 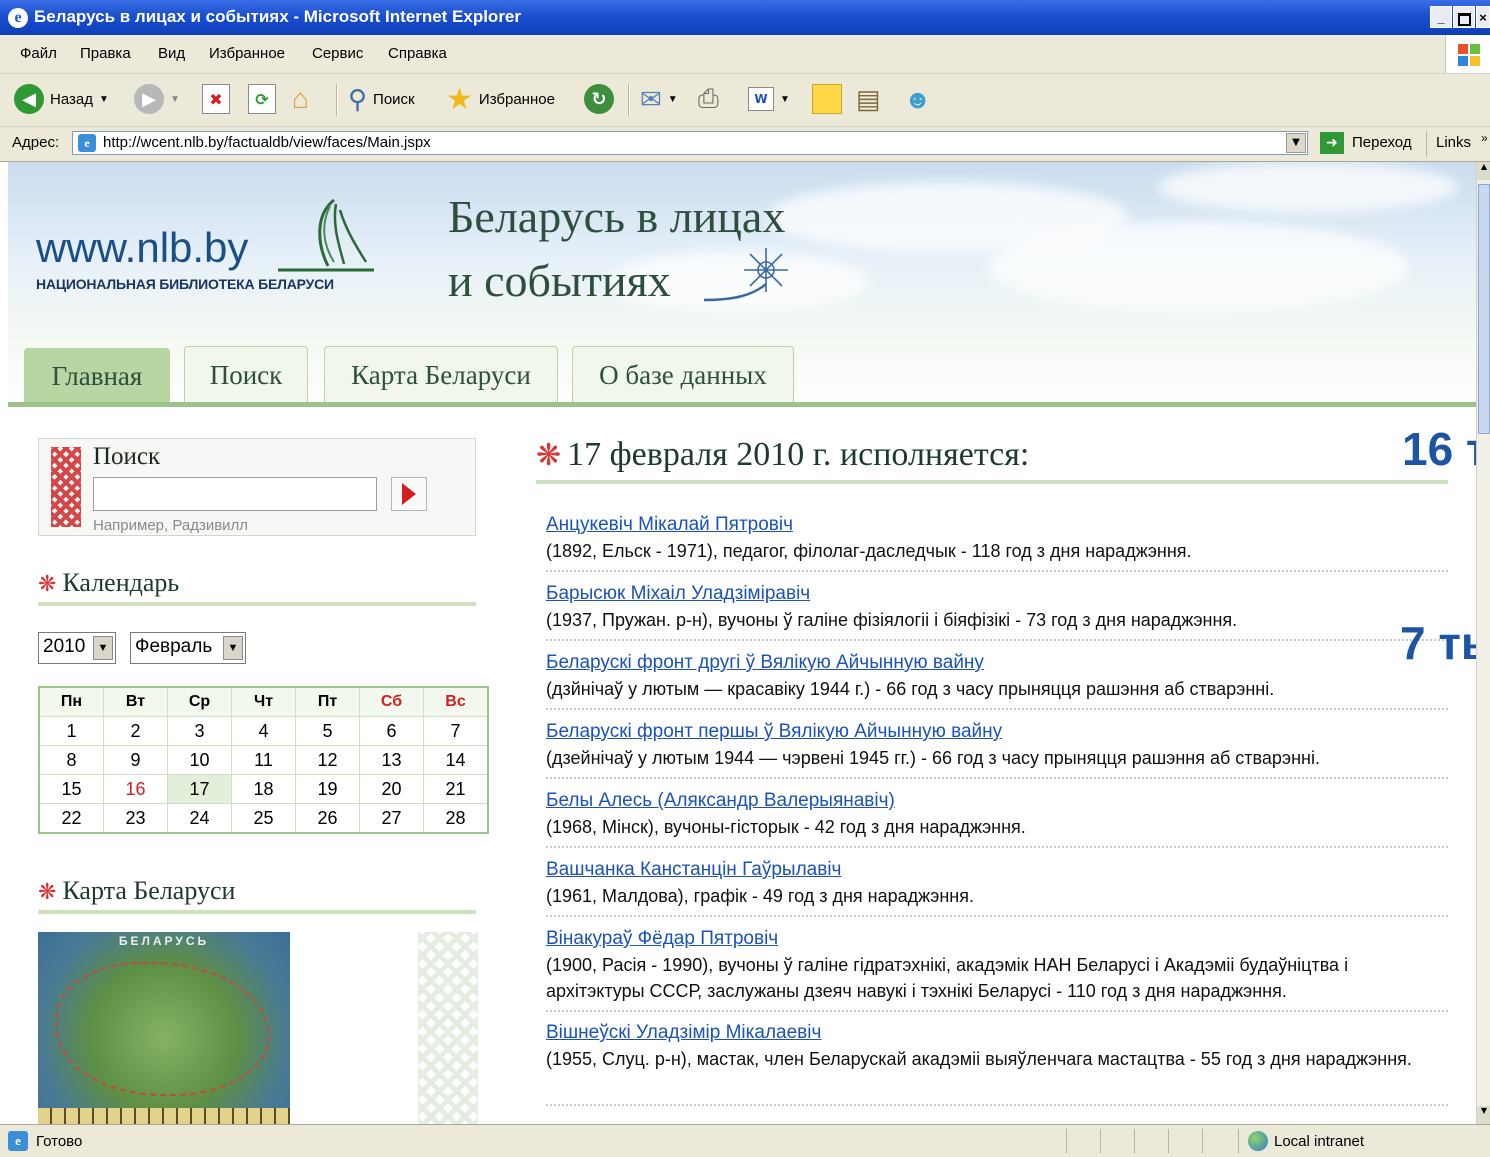 I want to click on calendar-day: 5, so click(x=327, y=731).